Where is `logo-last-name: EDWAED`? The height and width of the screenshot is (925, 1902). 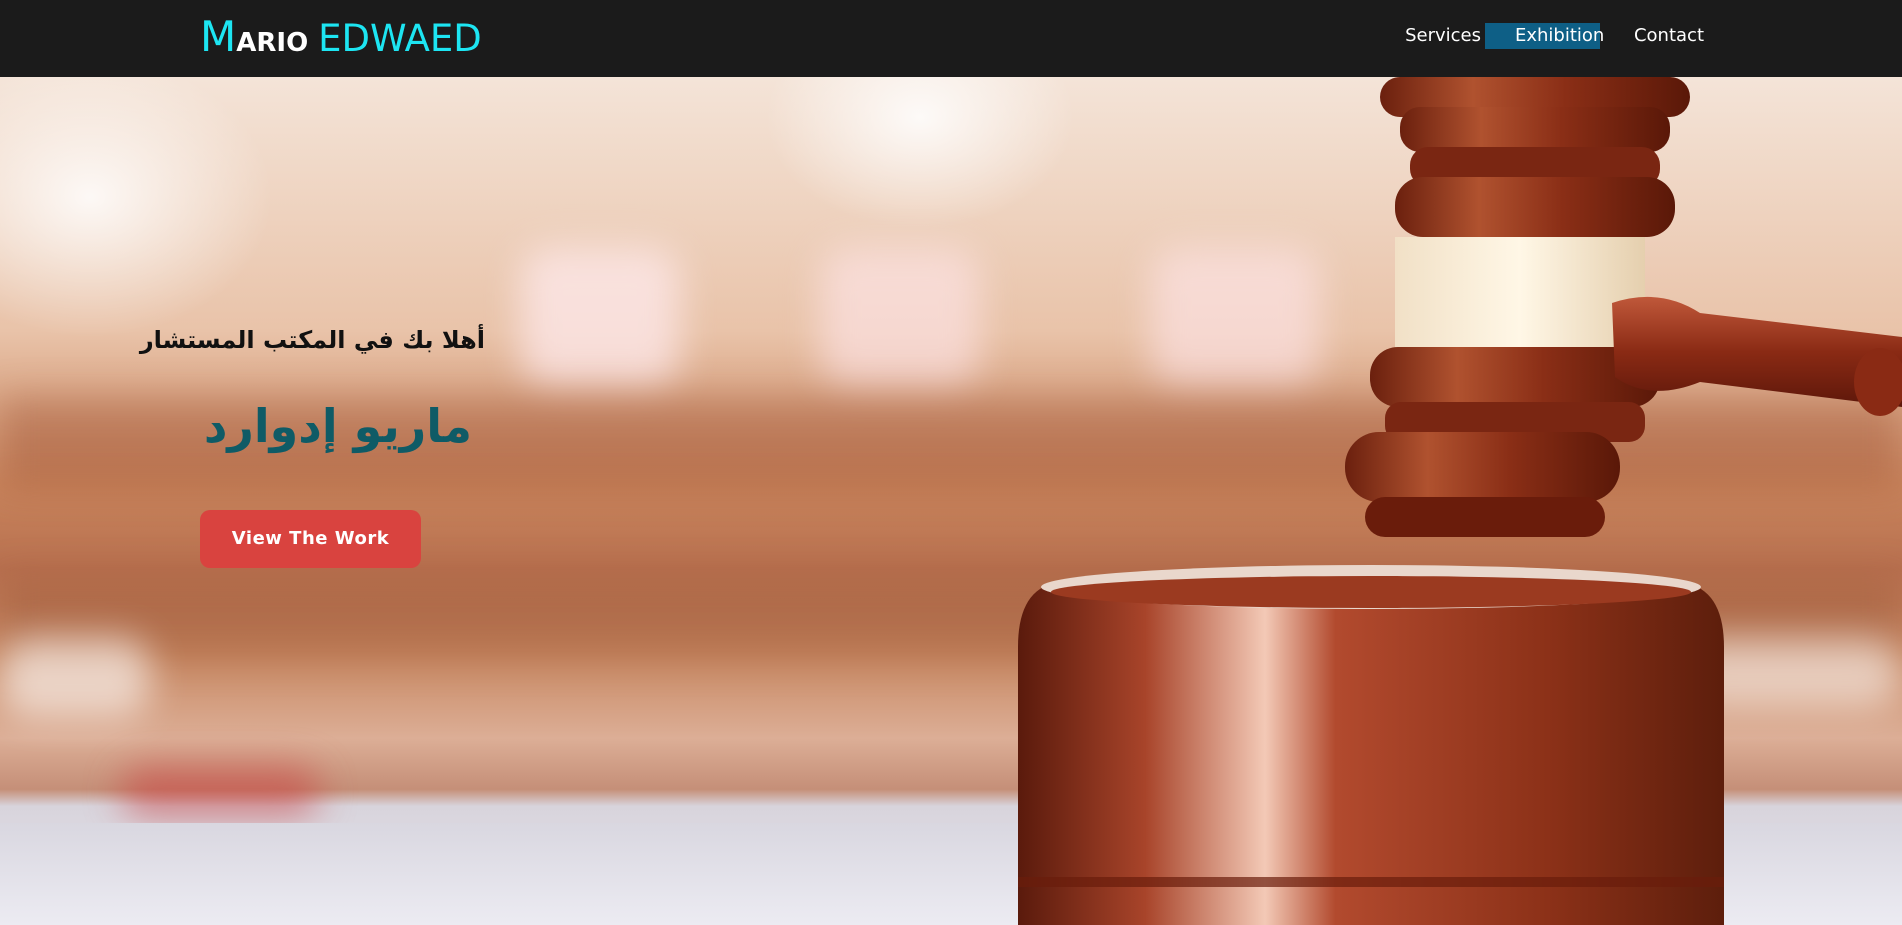
logo-last-name: EDWAED is located at coordinates (400, 38).